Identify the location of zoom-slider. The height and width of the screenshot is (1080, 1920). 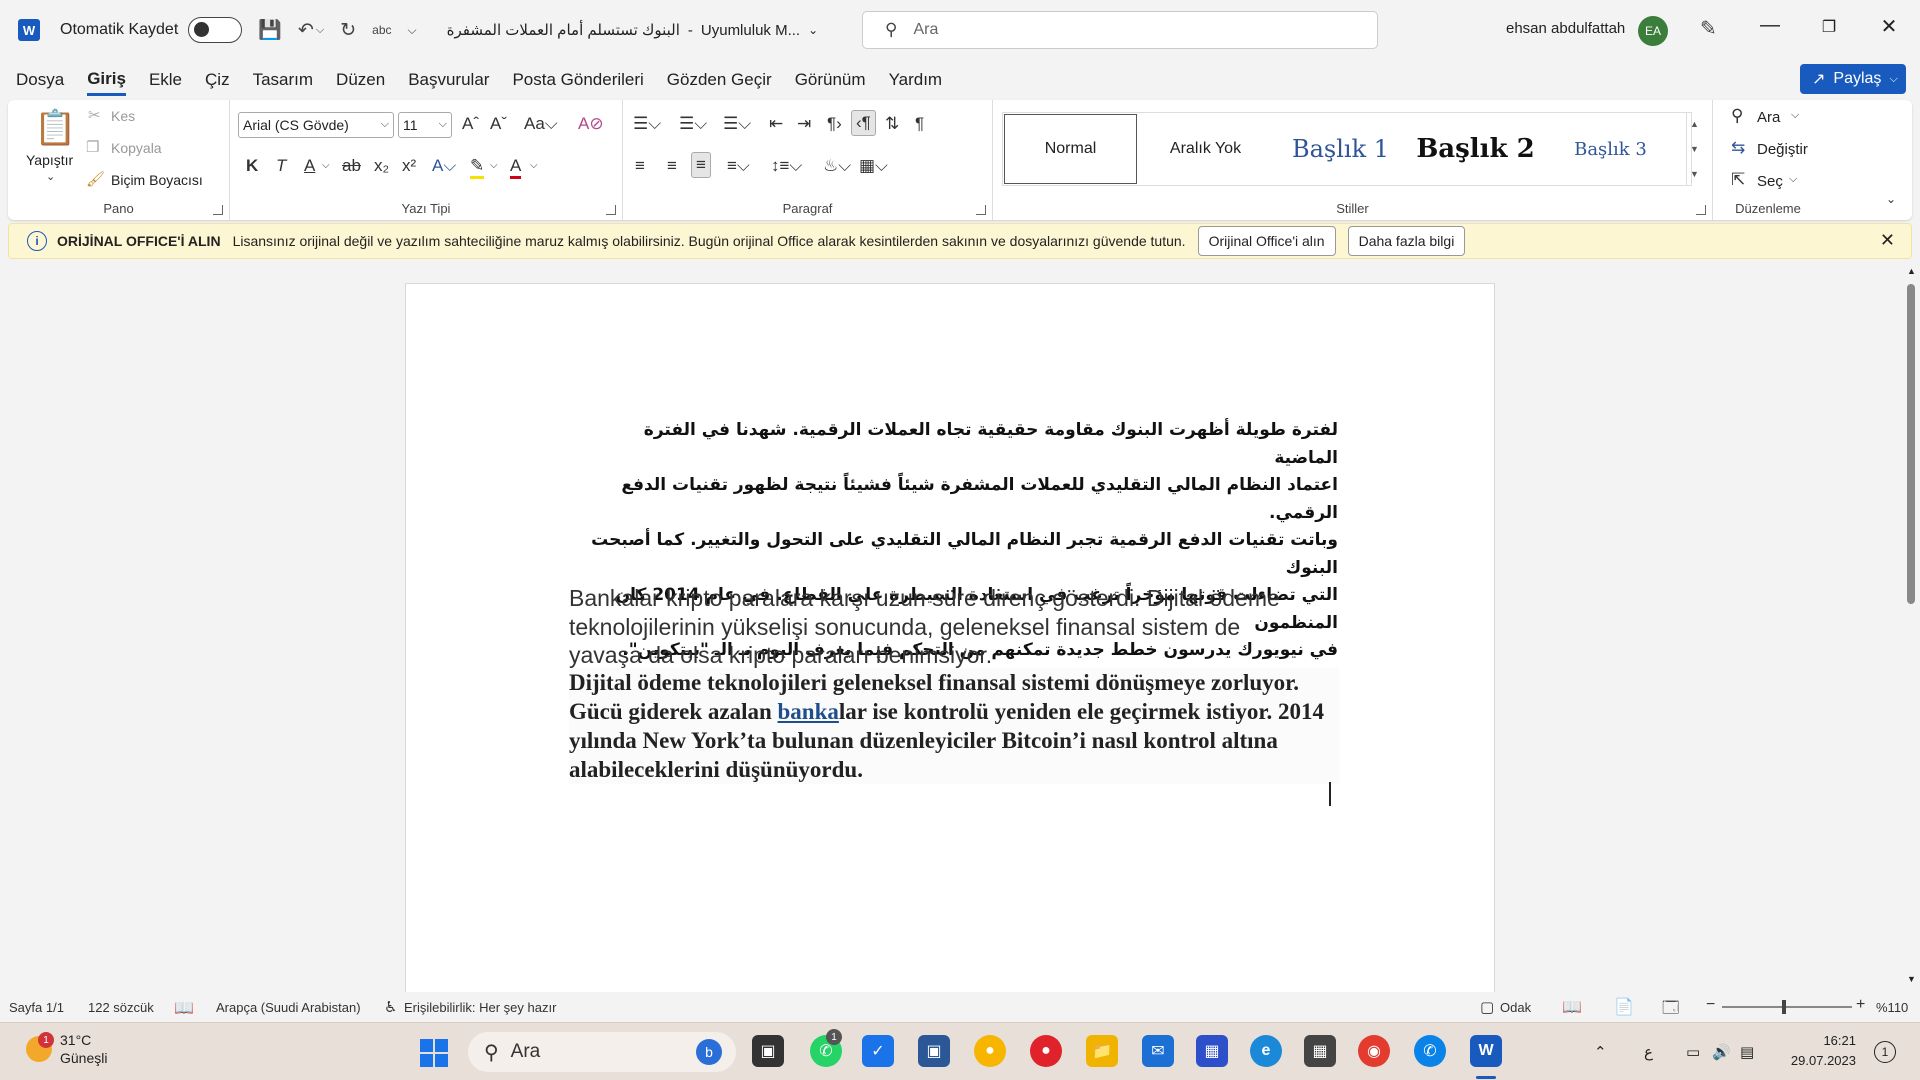
(1787, 1007).